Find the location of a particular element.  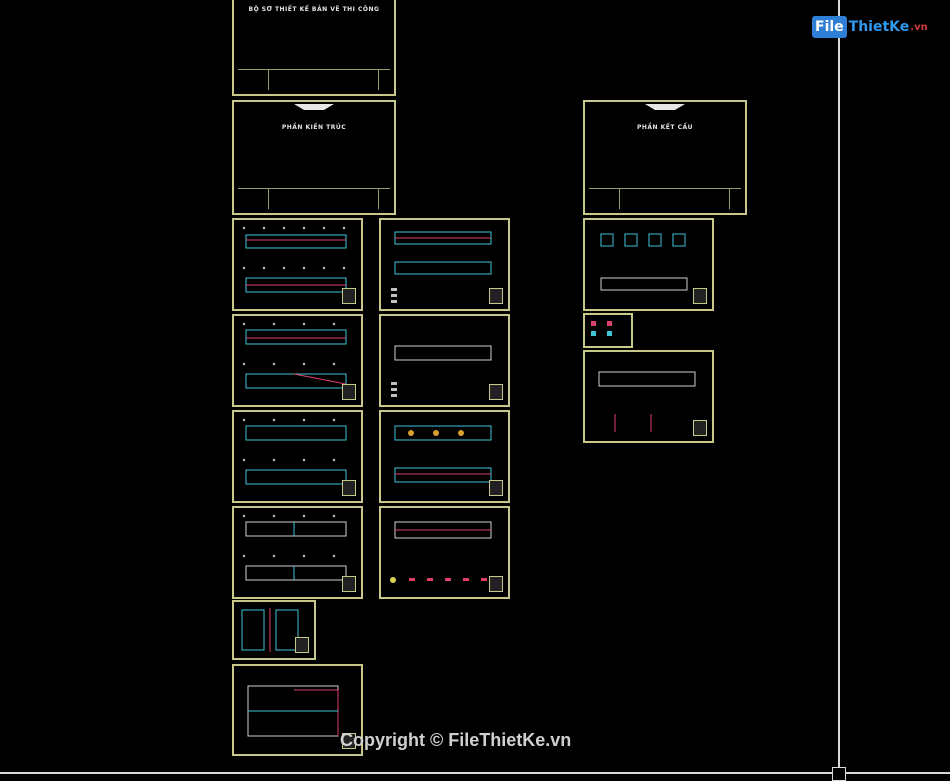

copyright-watermark: Copyright © FileThietKe.vn is located at coordinates (456, 740).